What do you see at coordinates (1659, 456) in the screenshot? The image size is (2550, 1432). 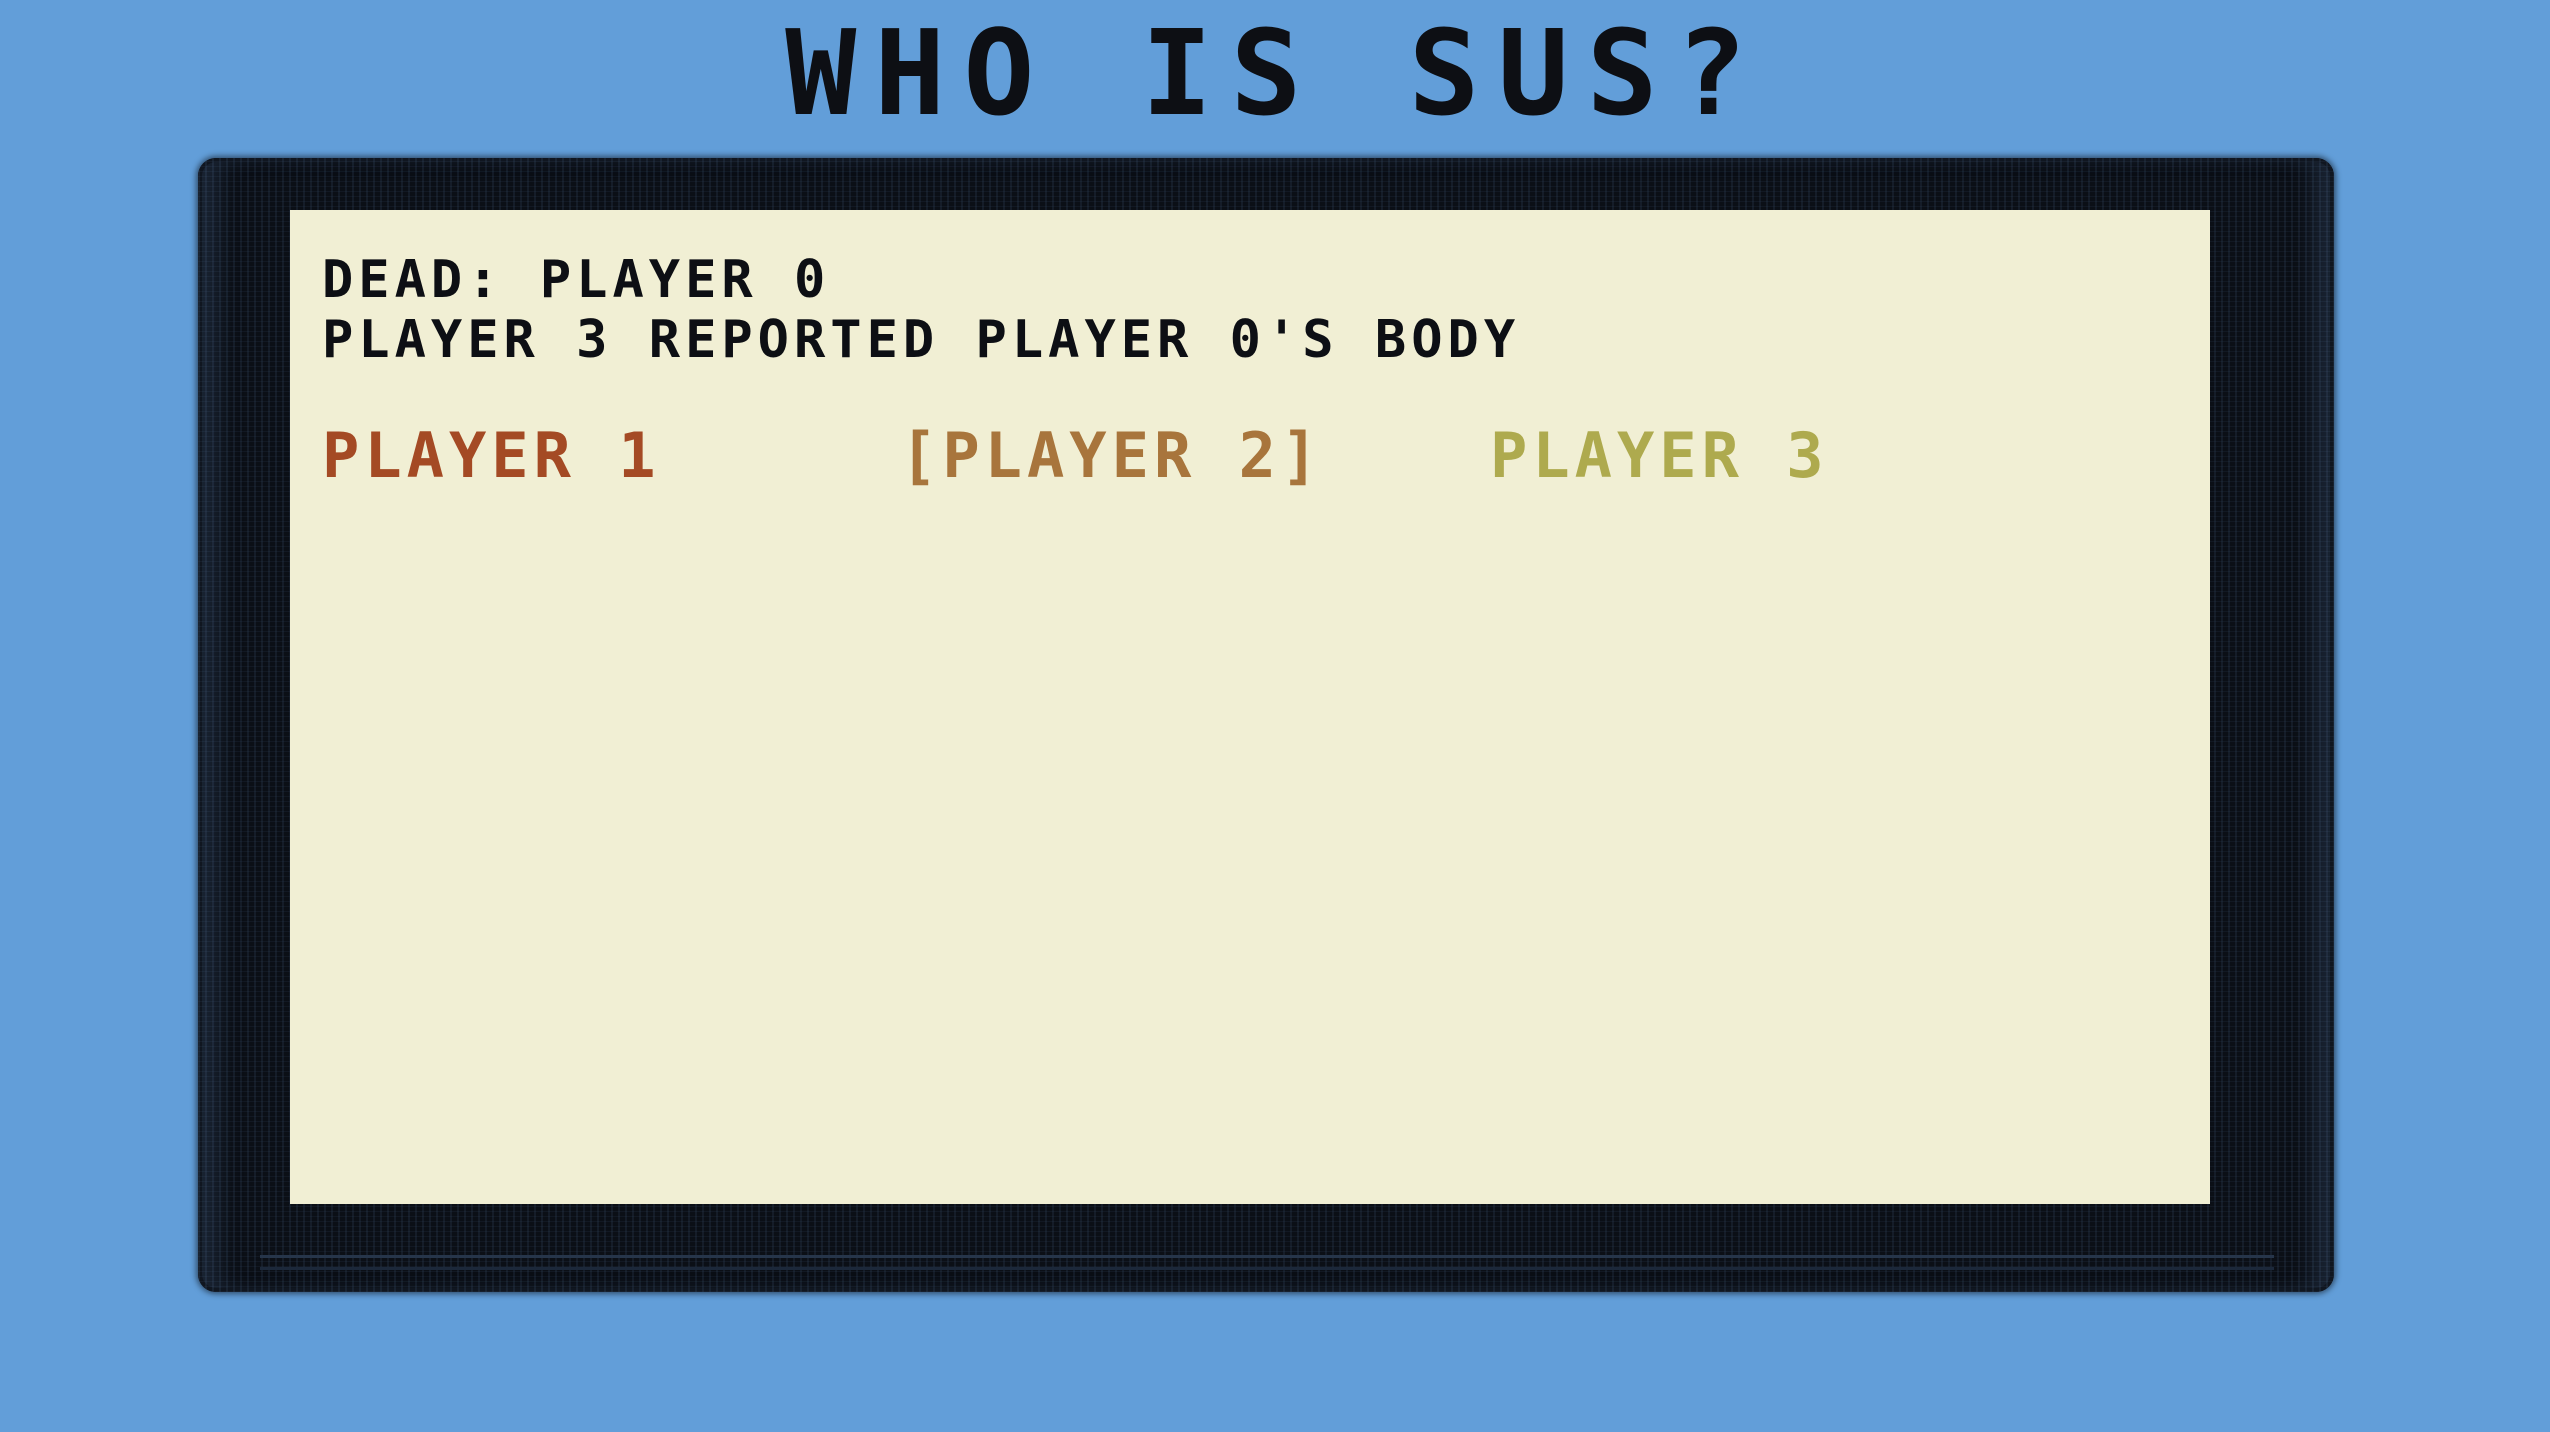 I see `vote-option-player-3: PLAYER 3` at bounding box center [1659, 456].